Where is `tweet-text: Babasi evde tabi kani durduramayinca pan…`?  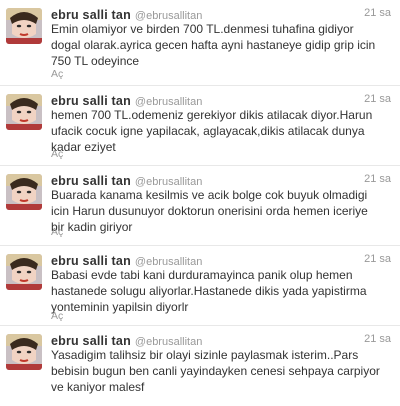
tweet-text: Babasi evde tabi kani durduramayinca pan… is located at coordinates (209, 291).